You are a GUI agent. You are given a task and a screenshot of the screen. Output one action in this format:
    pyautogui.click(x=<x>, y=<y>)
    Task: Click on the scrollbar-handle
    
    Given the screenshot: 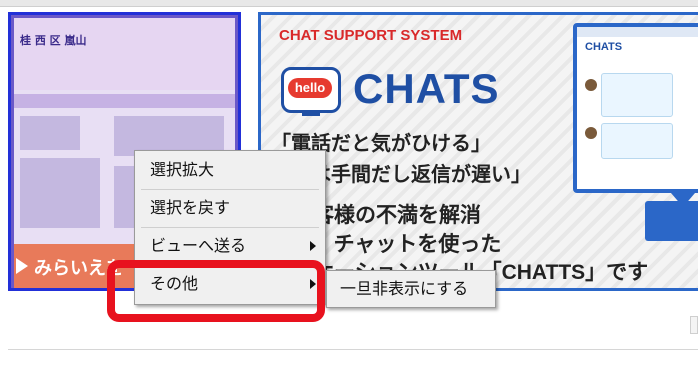 What is the action you would take?
    pyautogui.click(x=694, y=325)
    